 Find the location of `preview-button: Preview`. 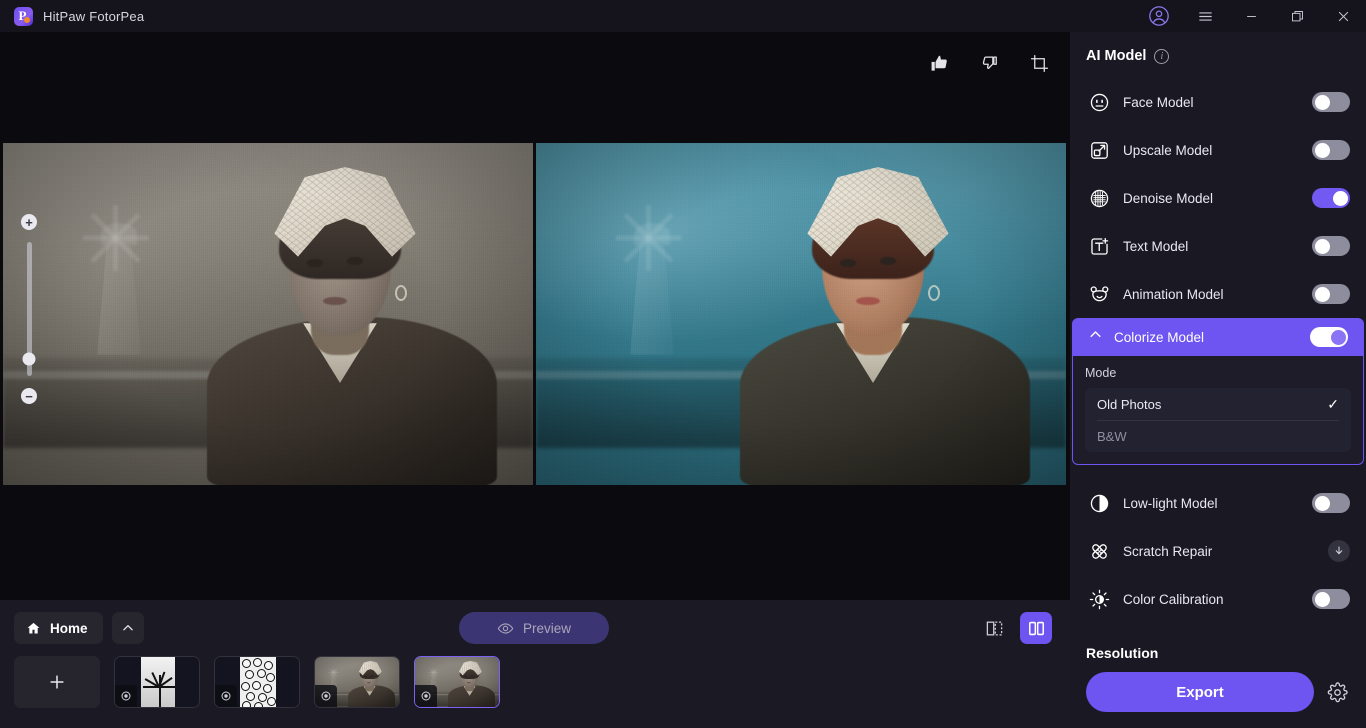

preview-button: Preview is located at coordinates (534, 628).